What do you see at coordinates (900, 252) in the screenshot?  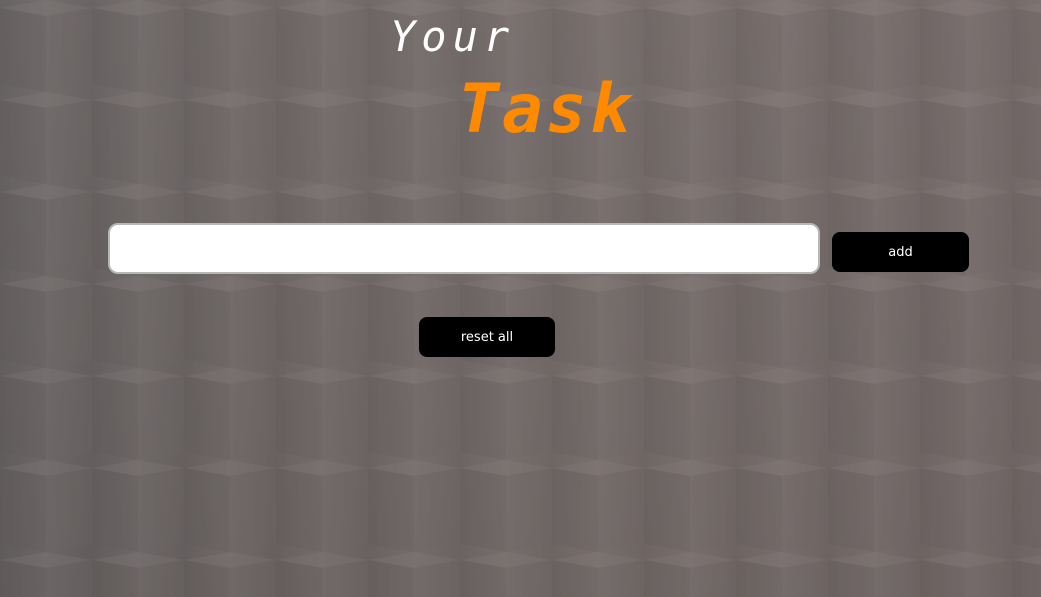 I see `add-button: add` at bounding box center [900, 252].